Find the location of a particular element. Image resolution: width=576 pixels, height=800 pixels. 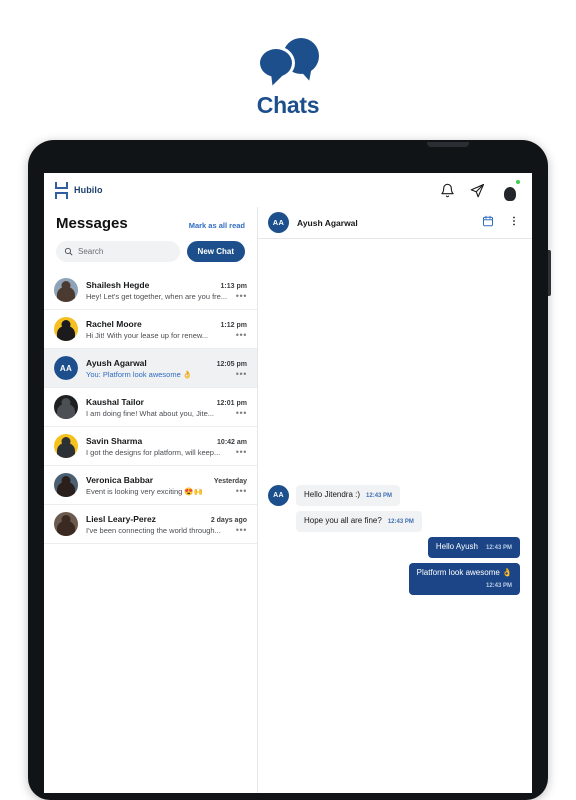

message-text: Hope you all are fine? is located at coordinates (343, 520).